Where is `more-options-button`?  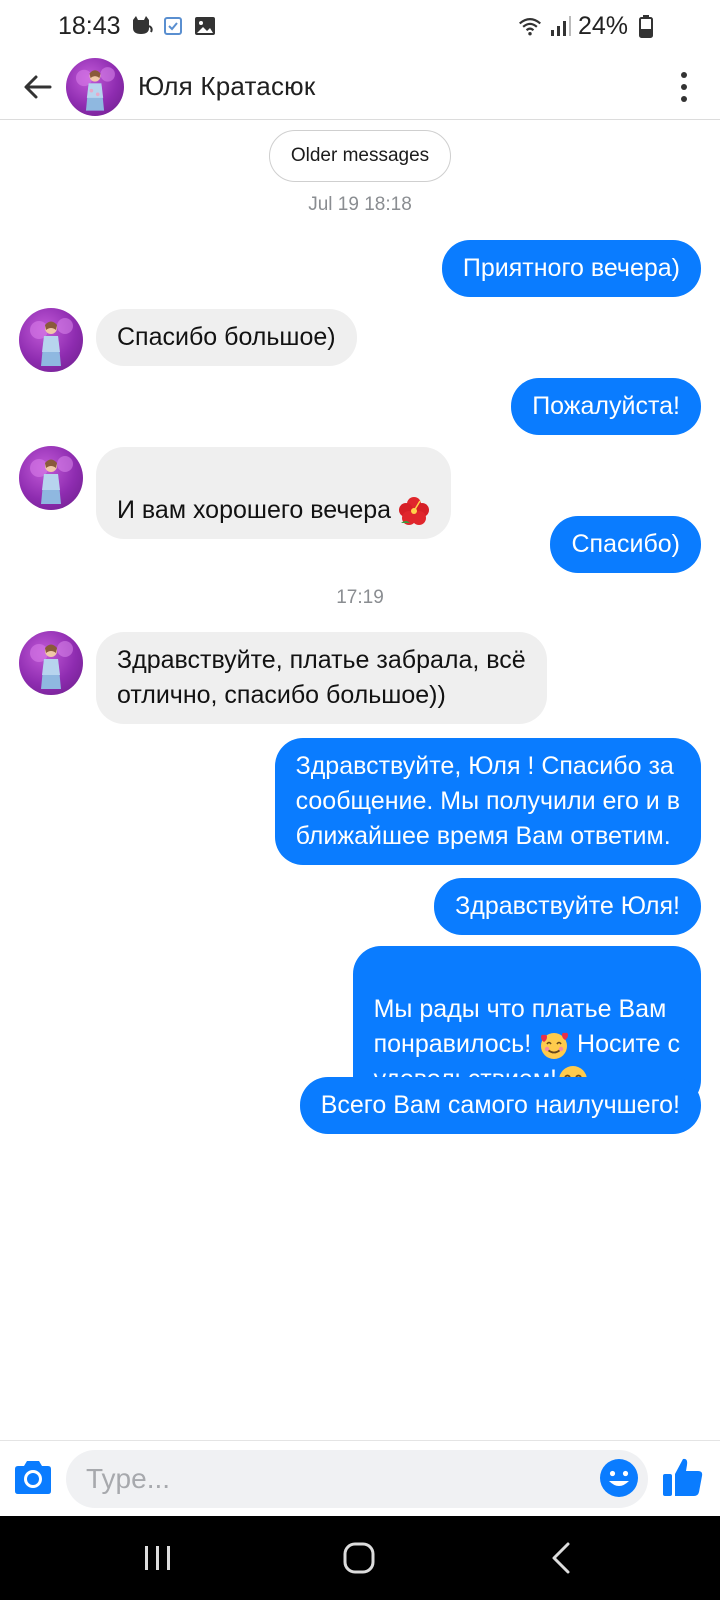 more-options-button is located at coordinates (684, 87).